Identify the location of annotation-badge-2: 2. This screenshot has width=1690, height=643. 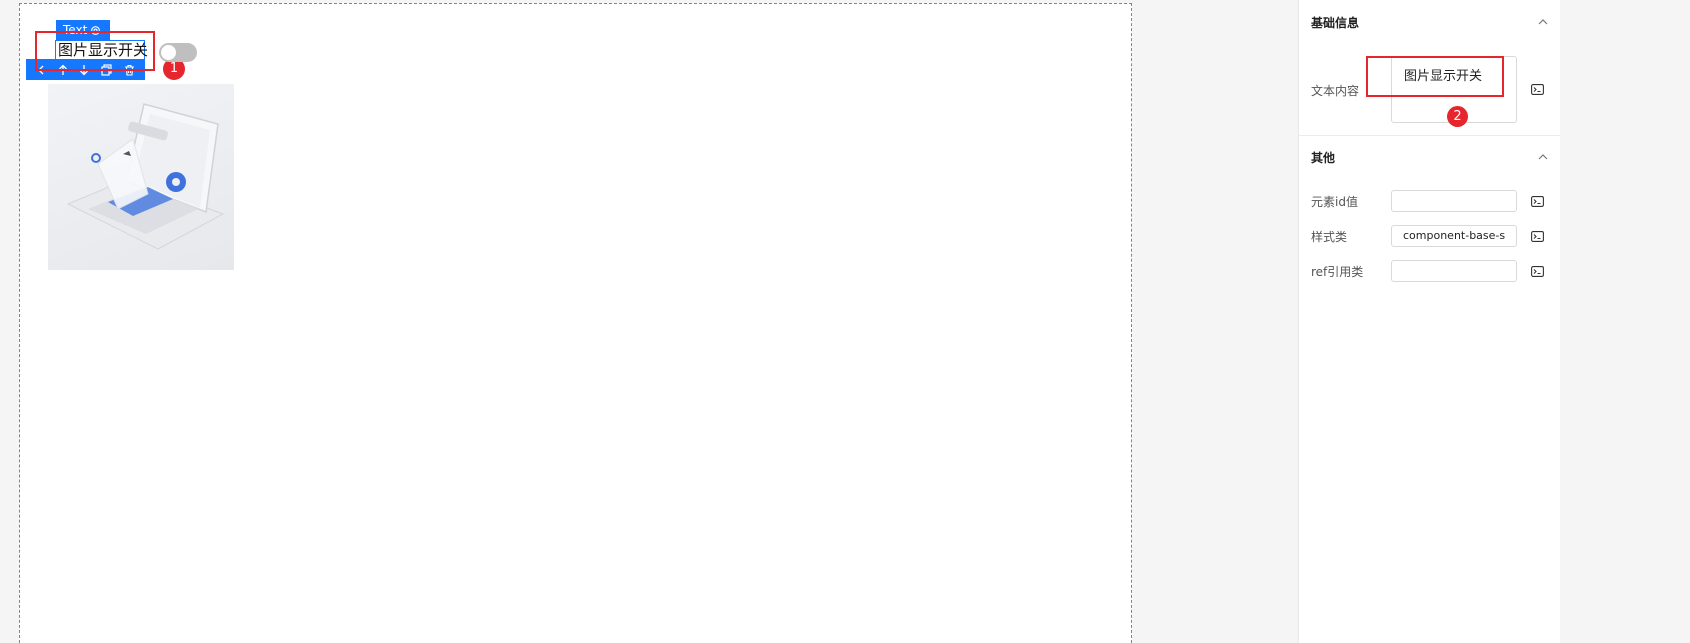
(1457, 116).